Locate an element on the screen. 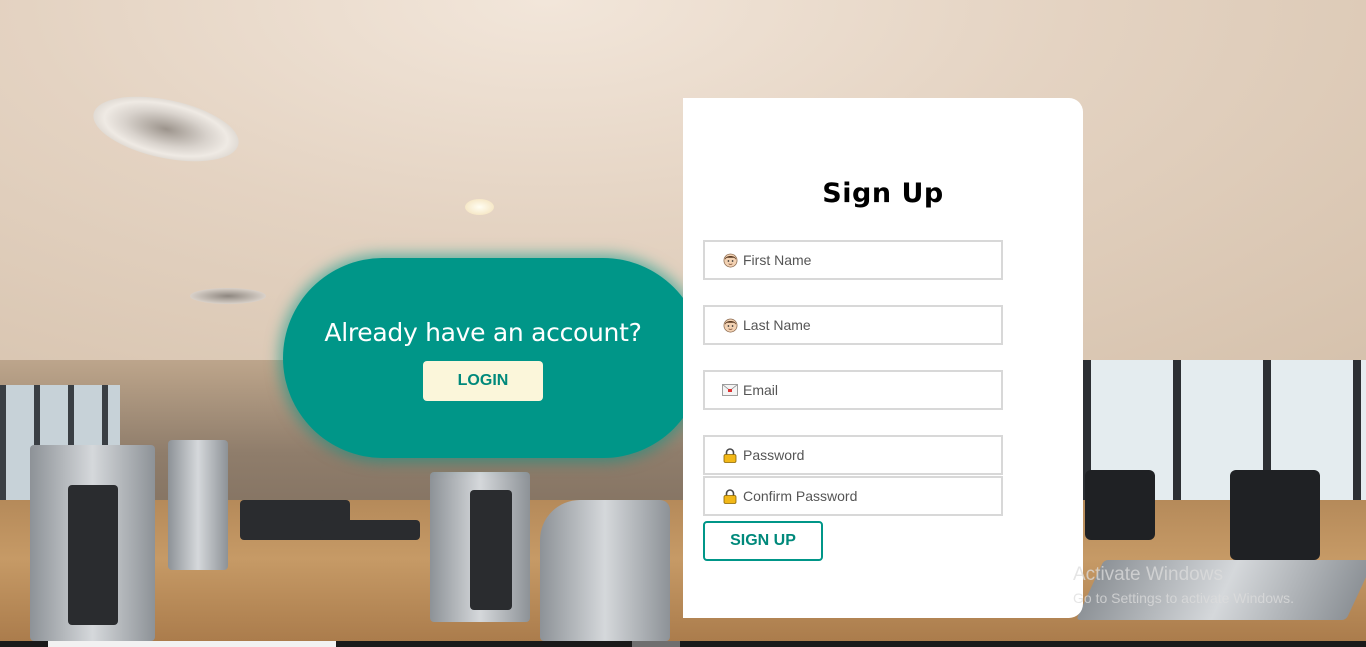  confirm-password-field is located at coordinates (853, 496).